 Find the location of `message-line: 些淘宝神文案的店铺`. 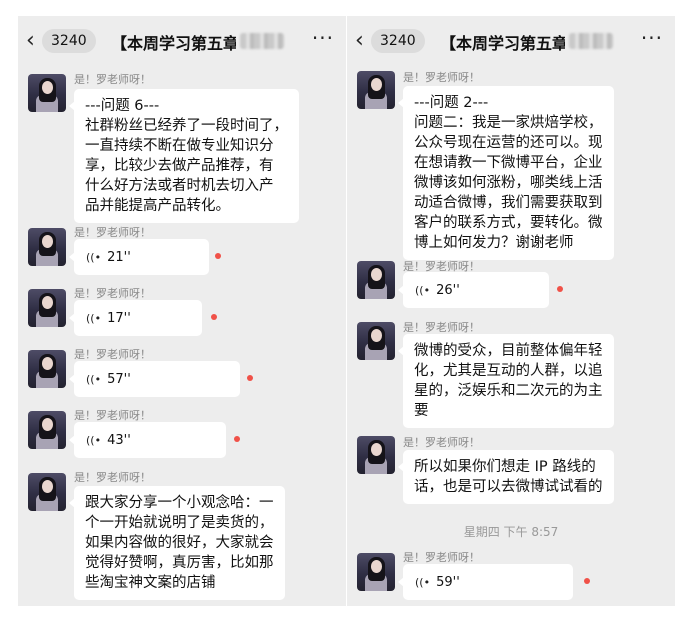

message-line: 些淘宝神文案的店铺 is located at coordinates (150, 583).